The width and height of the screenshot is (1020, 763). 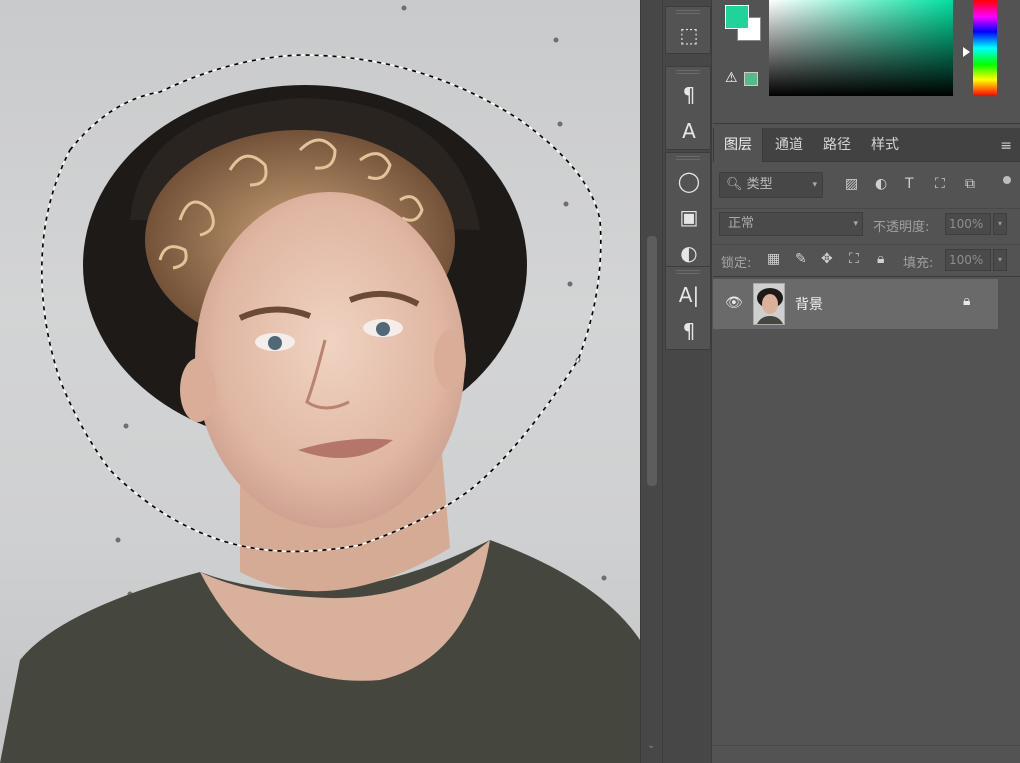 I want to click on opacity-label: 不透明度:, so click(x=901, y=227).